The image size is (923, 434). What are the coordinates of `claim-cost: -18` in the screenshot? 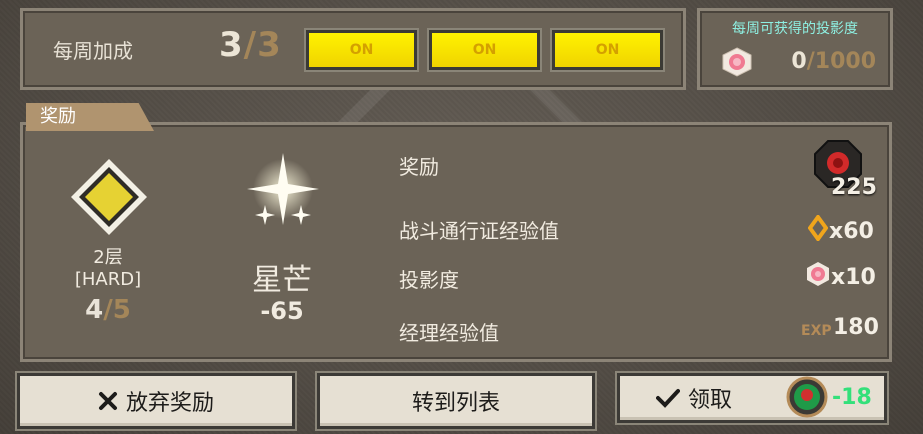 It's located at (829, 397).